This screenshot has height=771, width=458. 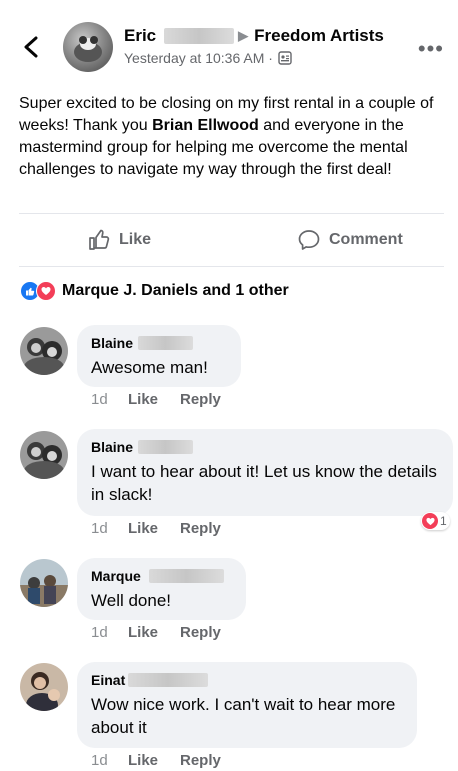 I want to click on post-header-title: Eric ▶ Freedom Artists, so click(x=254, y=36).